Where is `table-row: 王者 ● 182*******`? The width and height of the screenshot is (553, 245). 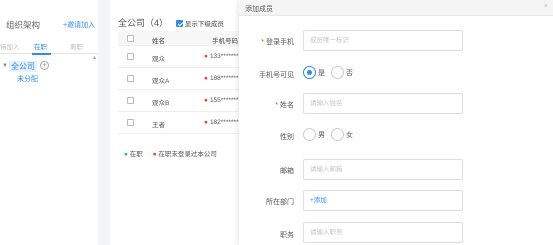
table-row: 王者 ● 182******* is located at coordinates (180, 123).